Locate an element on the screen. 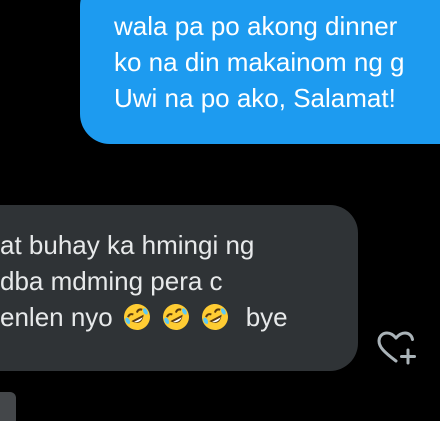  message-line: Uwi na po ako, Salamat! is located at coordinates (255, 98).